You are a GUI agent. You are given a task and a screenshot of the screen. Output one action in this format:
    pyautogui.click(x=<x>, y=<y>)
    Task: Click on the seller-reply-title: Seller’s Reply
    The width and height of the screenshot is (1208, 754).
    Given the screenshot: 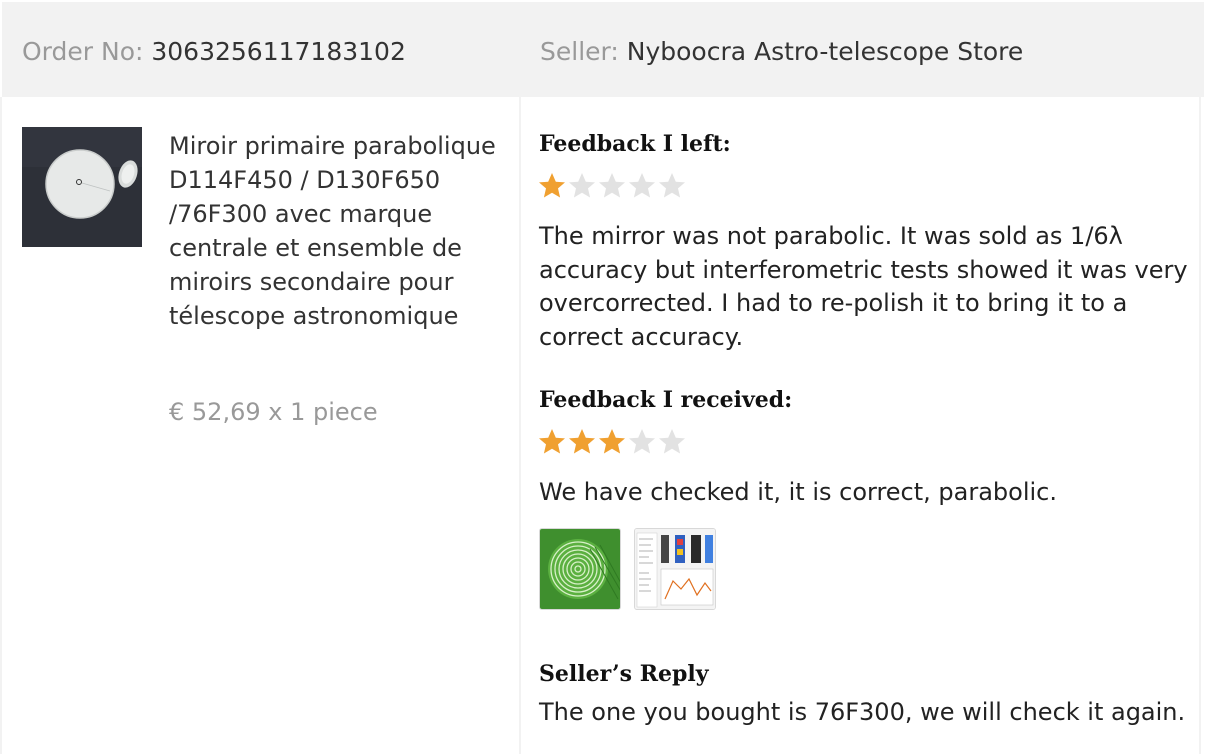 What is the action you would take?
    pyautogui.click(x=624, y=674)
    